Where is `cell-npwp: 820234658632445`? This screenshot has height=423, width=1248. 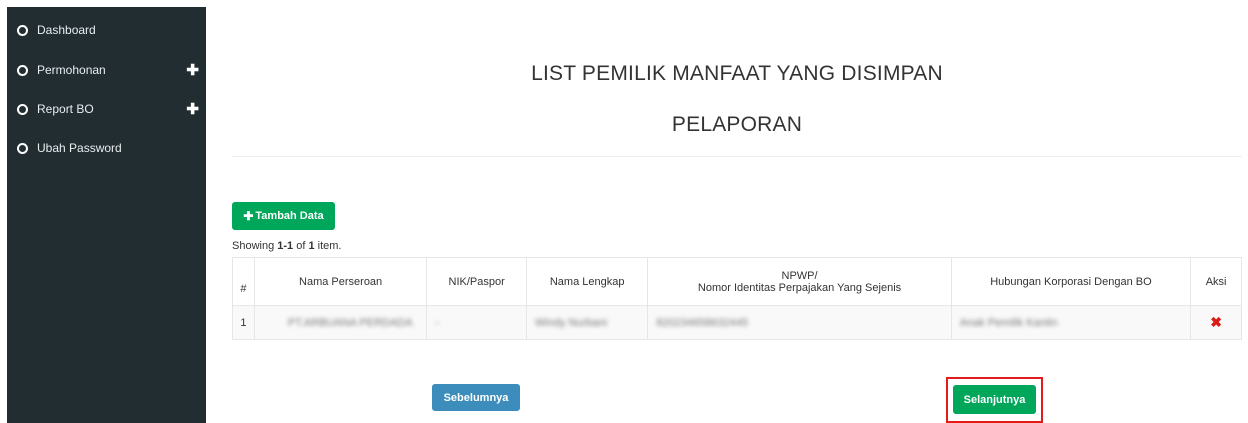 cell-npwp: 820234658632445 is located at coordinates (799, 322).